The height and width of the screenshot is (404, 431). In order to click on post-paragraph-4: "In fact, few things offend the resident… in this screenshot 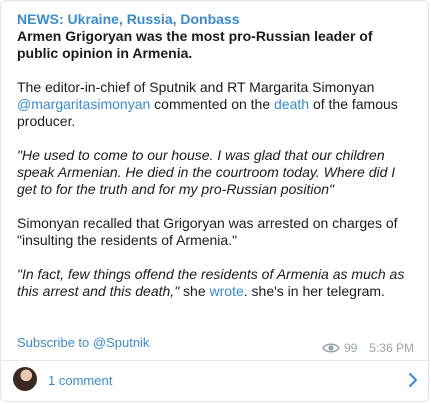, I will do `click(217, 283)`.